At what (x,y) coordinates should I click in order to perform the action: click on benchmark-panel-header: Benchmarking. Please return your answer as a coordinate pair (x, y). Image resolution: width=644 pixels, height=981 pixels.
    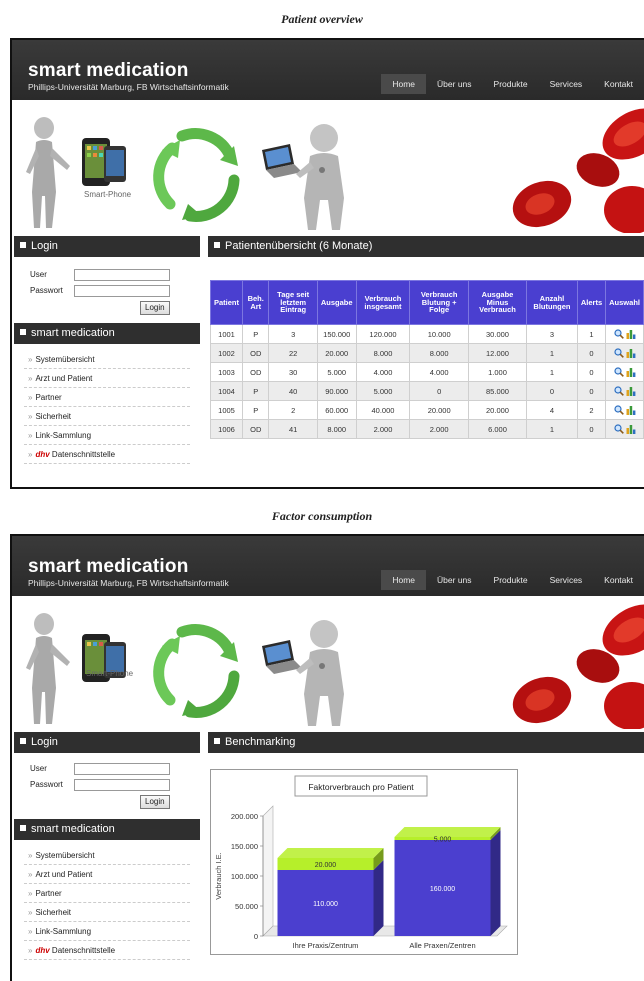
    Looking at the image, I should click on (426, 742).